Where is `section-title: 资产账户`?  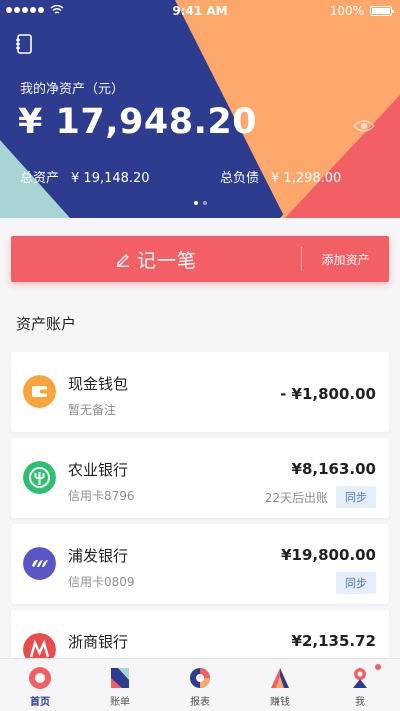
section-title: 资产账户 is located at coordinates (46, 324).